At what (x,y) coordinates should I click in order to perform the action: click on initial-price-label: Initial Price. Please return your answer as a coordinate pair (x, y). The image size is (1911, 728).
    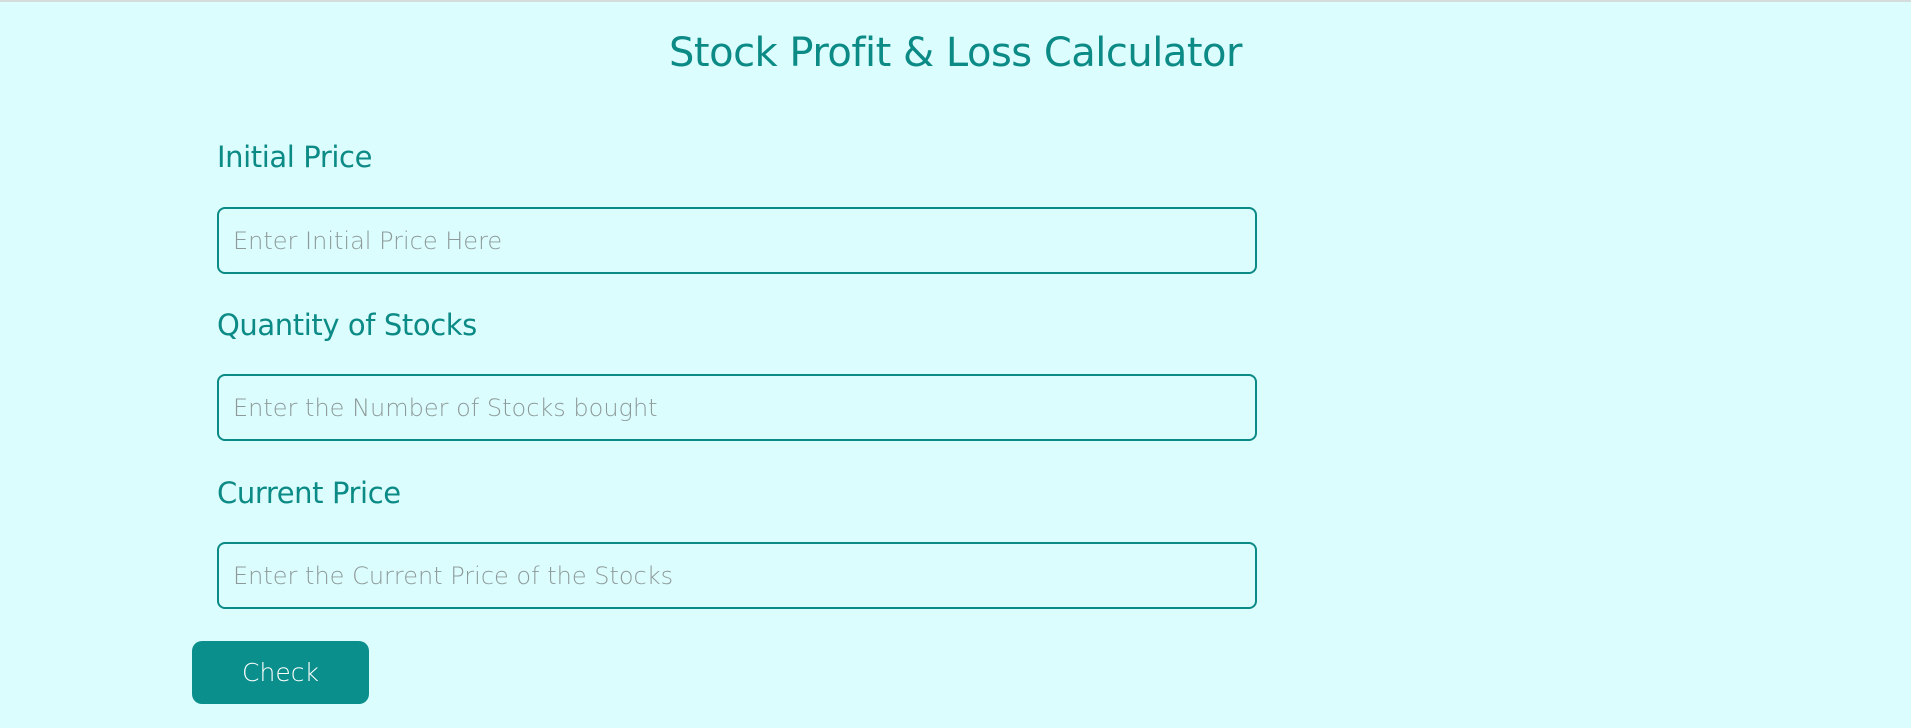
    Looking at the image, I should click on (295, 157).